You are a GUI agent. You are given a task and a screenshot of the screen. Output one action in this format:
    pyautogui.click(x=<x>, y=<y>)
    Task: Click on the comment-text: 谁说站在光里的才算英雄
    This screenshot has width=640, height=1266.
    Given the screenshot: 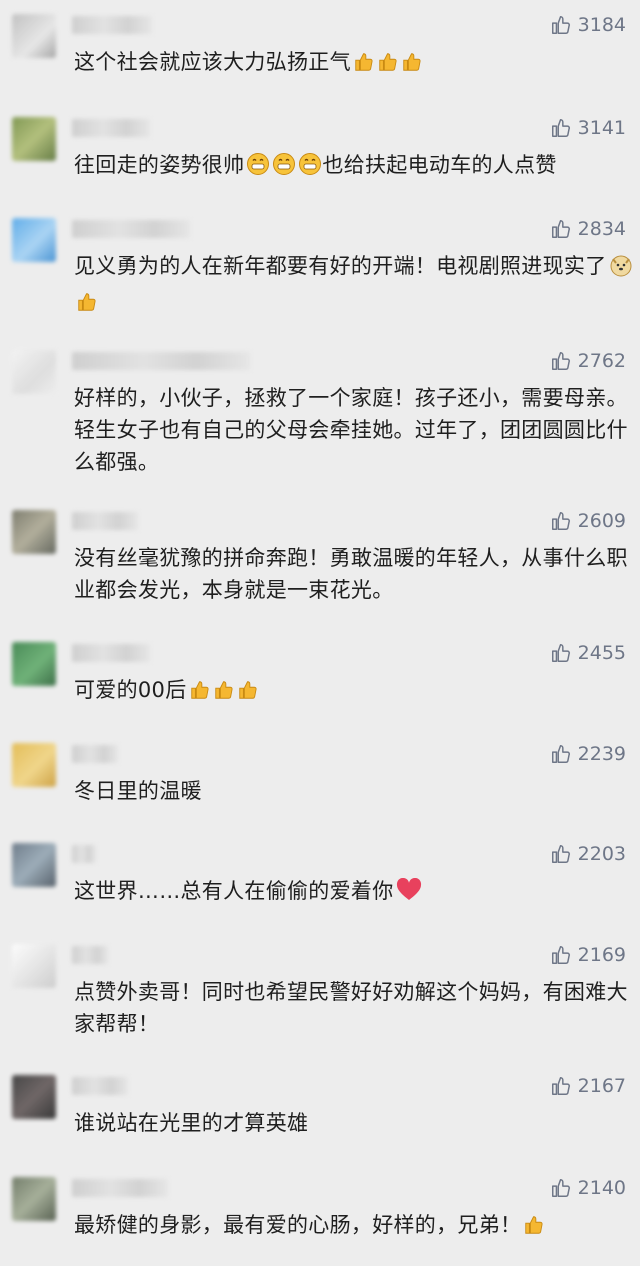 What is the action you would take?
    pyautogui.click(x=191, y=1123)
    